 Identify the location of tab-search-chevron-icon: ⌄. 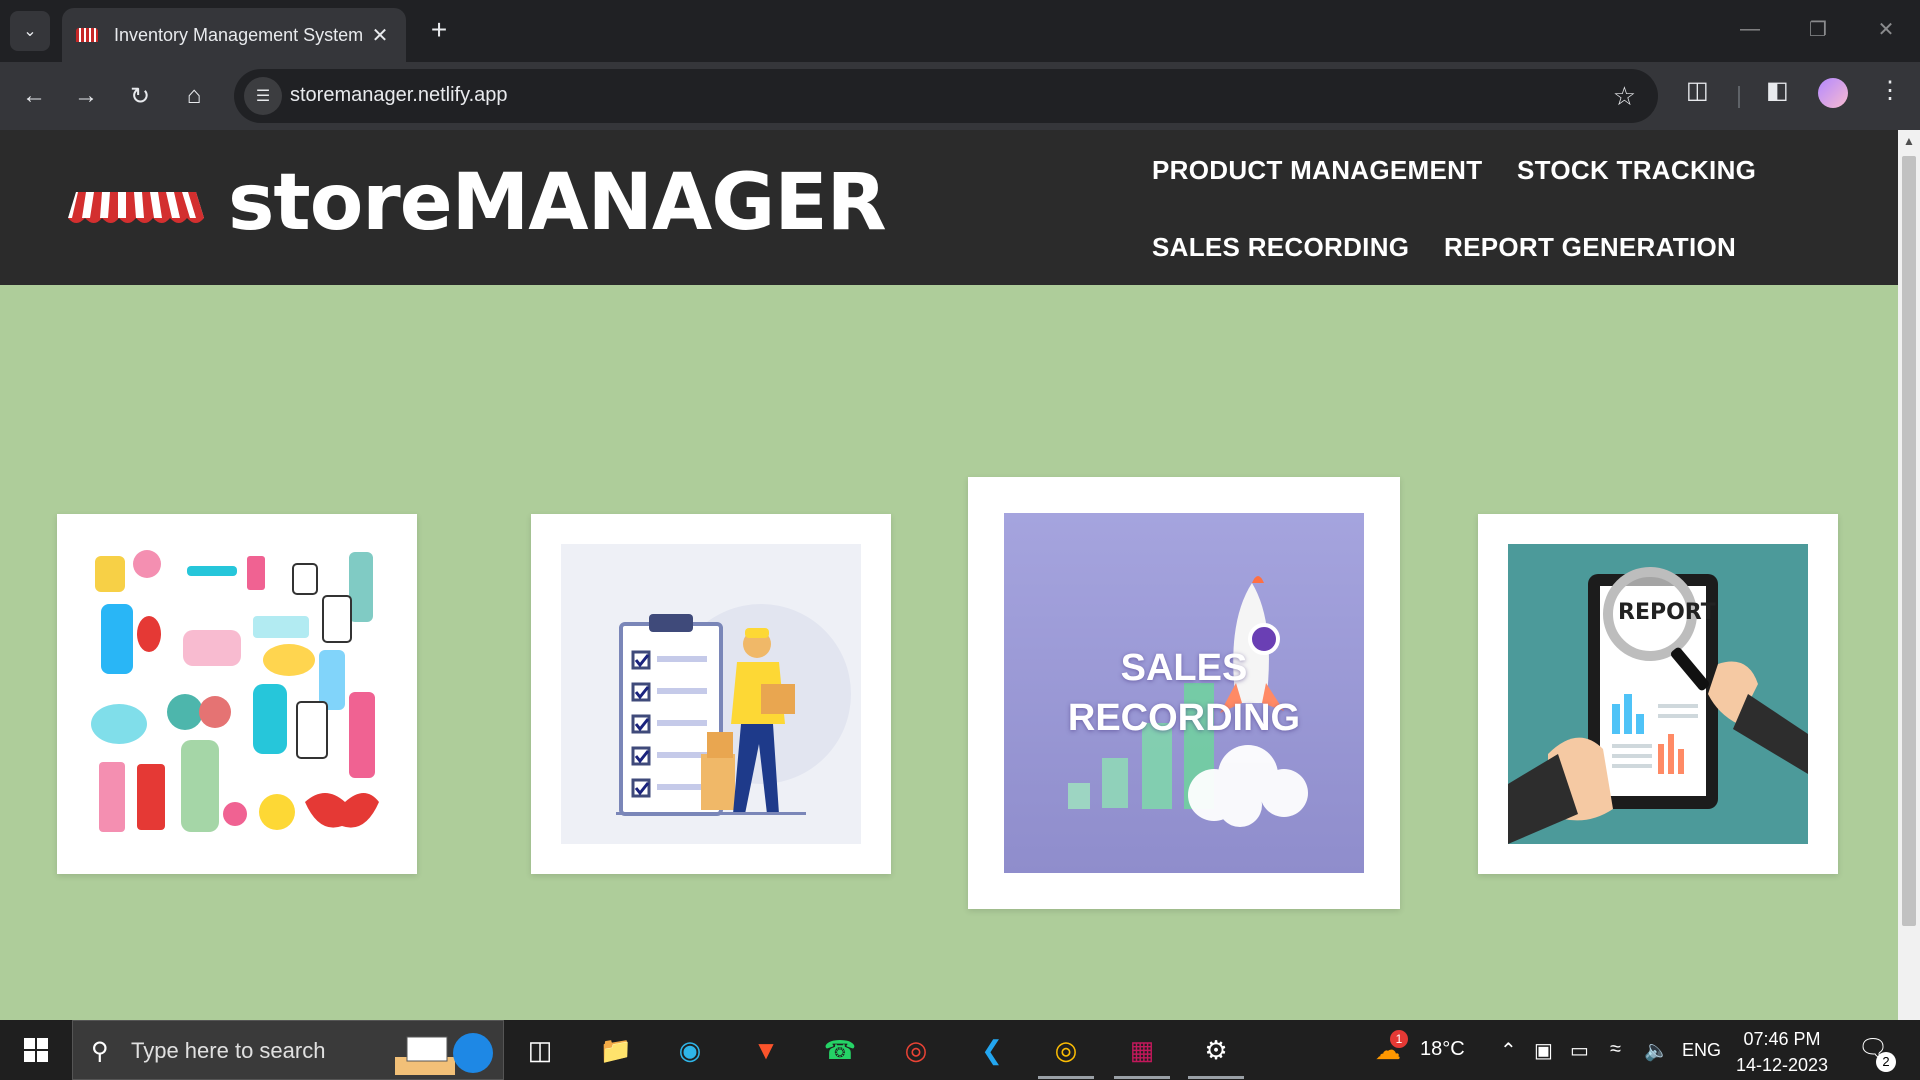
(30, 31).